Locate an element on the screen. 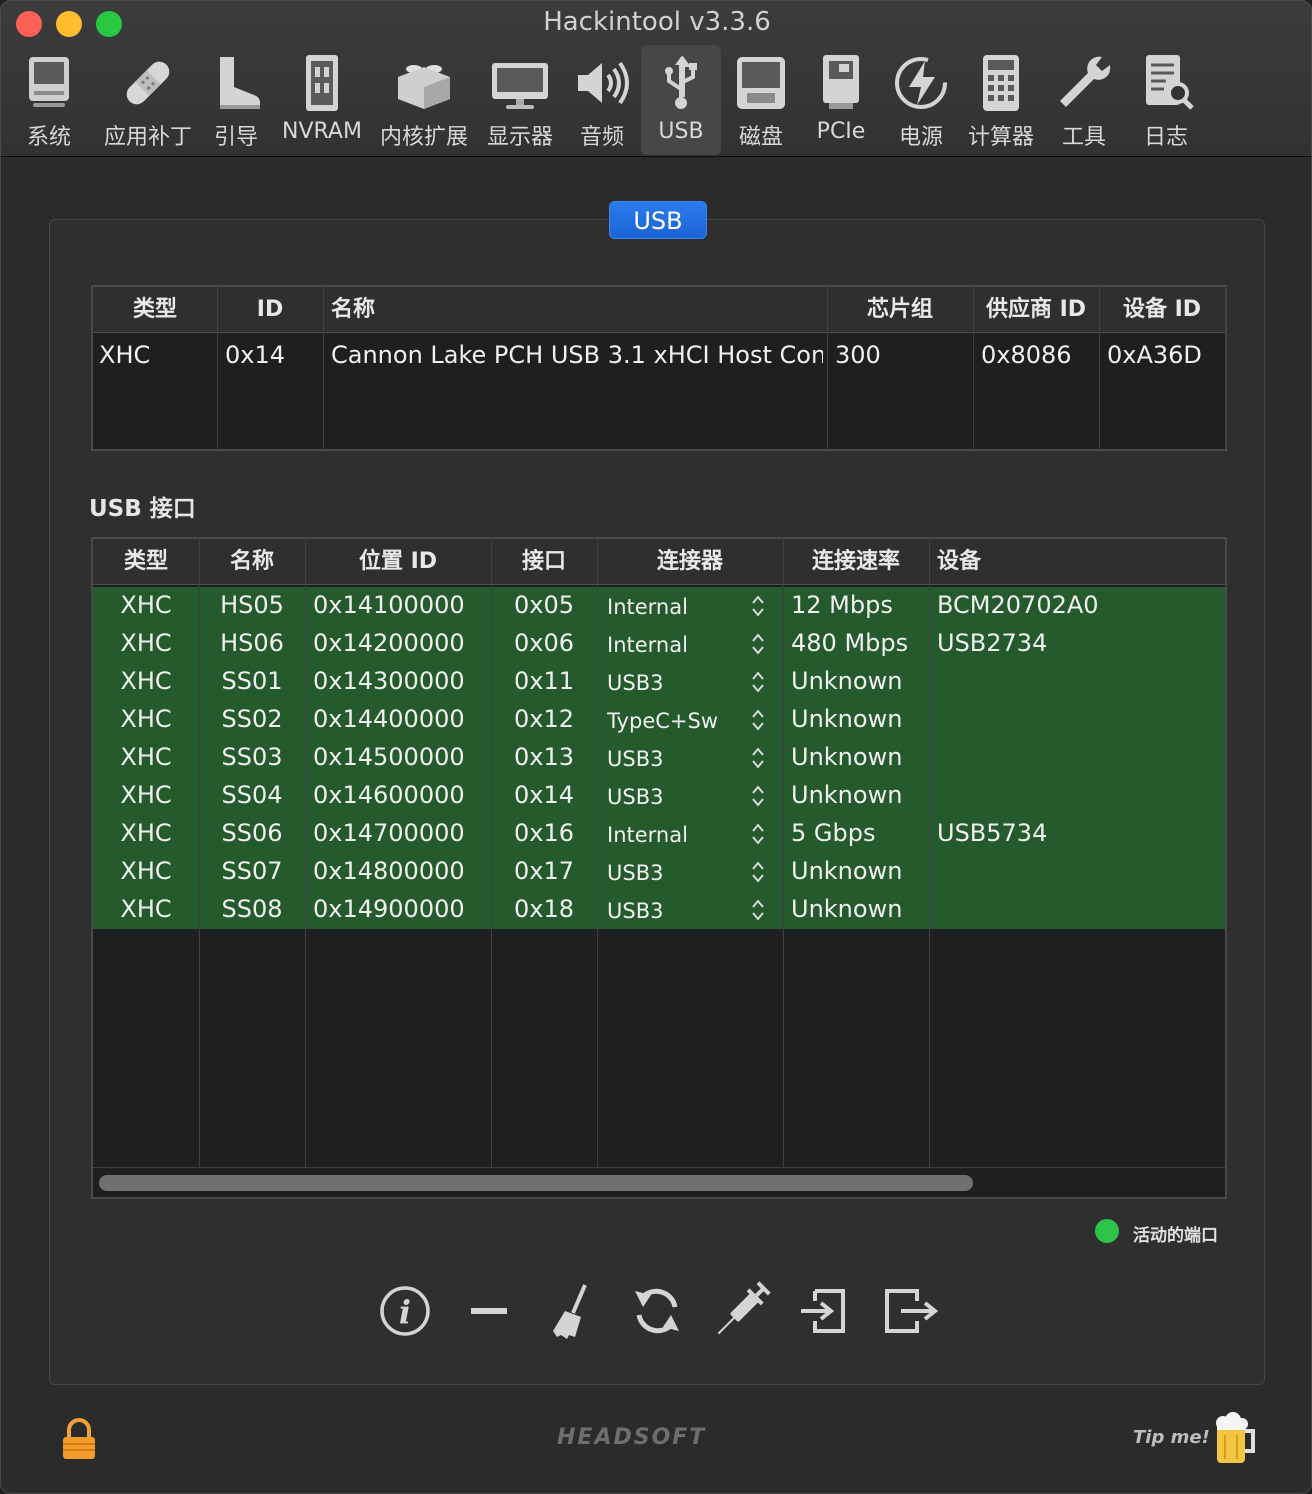  toolbar-item-system: 系统 is located at coordinates (49, 100).